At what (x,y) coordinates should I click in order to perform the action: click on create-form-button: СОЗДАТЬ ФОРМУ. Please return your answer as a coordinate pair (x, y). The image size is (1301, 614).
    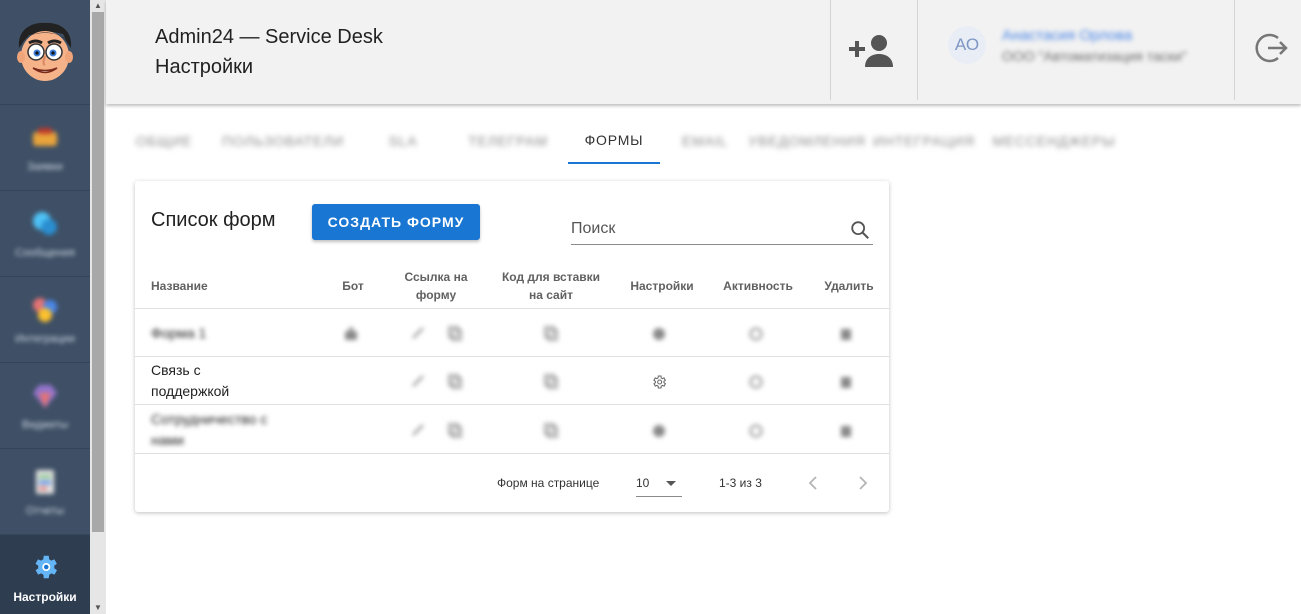
    Looking at the image, I should click on (396, 222).